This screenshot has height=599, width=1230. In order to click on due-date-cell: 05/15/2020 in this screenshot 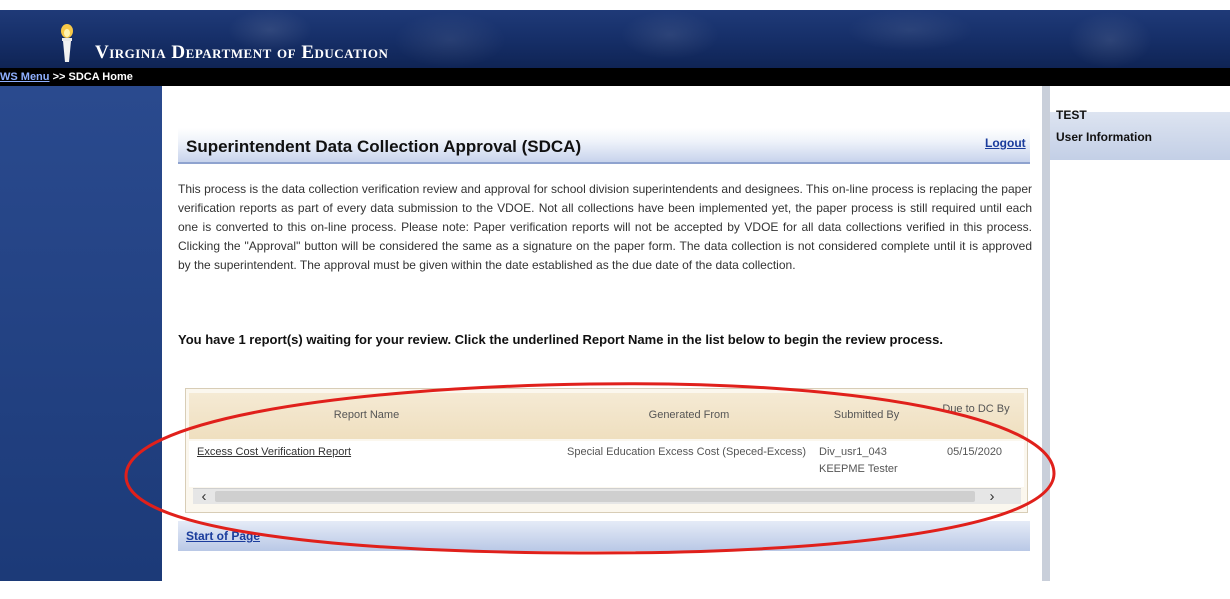, I will do `click(975, 452)`.